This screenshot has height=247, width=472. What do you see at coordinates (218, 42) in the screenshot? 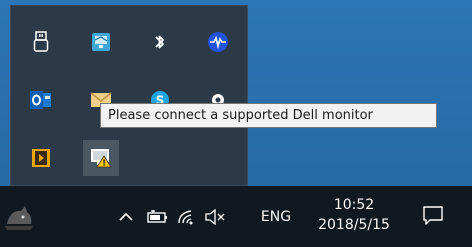
I see `audio-wave-icon` at bounding box center [218, 42].